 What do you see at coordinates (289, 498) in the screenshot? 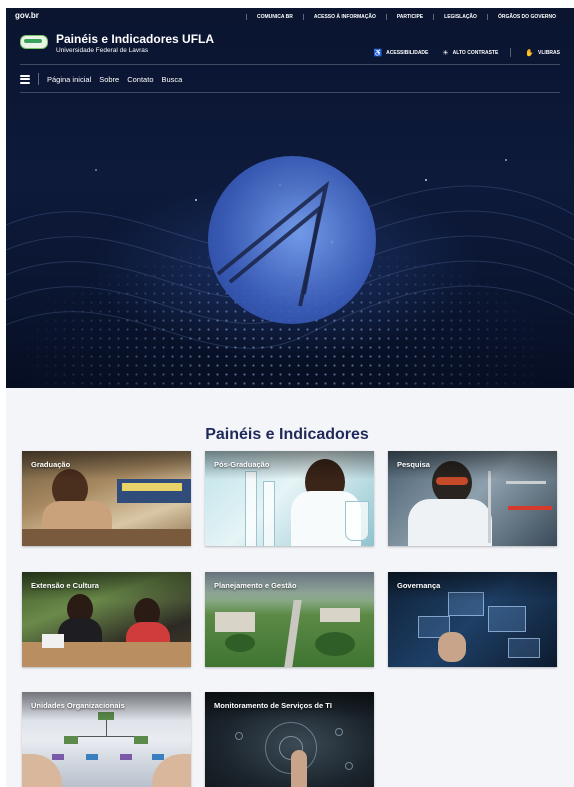
I see `card-pos-graduacao: Pós-Graduação` at bounding box center [289, 498].